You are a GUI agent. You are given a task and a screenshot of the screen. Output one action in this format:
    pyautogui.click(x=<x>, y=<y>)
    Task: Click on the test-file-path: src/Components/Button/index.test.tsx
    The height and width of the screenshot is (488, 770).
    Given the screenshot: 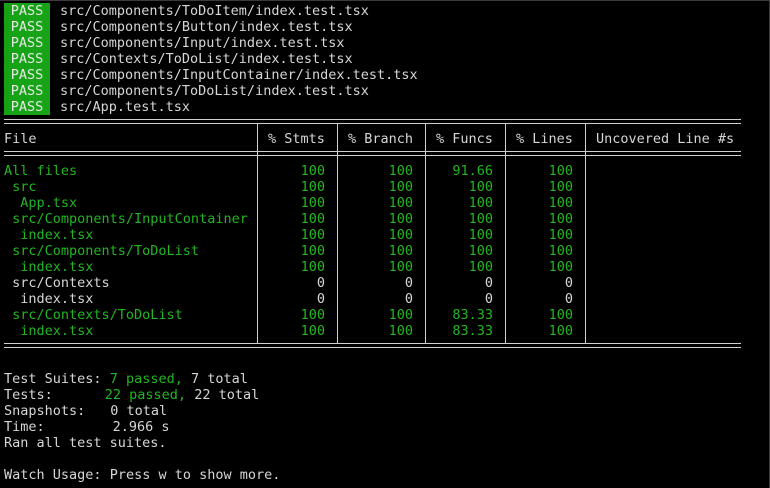 What is the action you would take?
    pyautogui.click(x=206, y=27)
    